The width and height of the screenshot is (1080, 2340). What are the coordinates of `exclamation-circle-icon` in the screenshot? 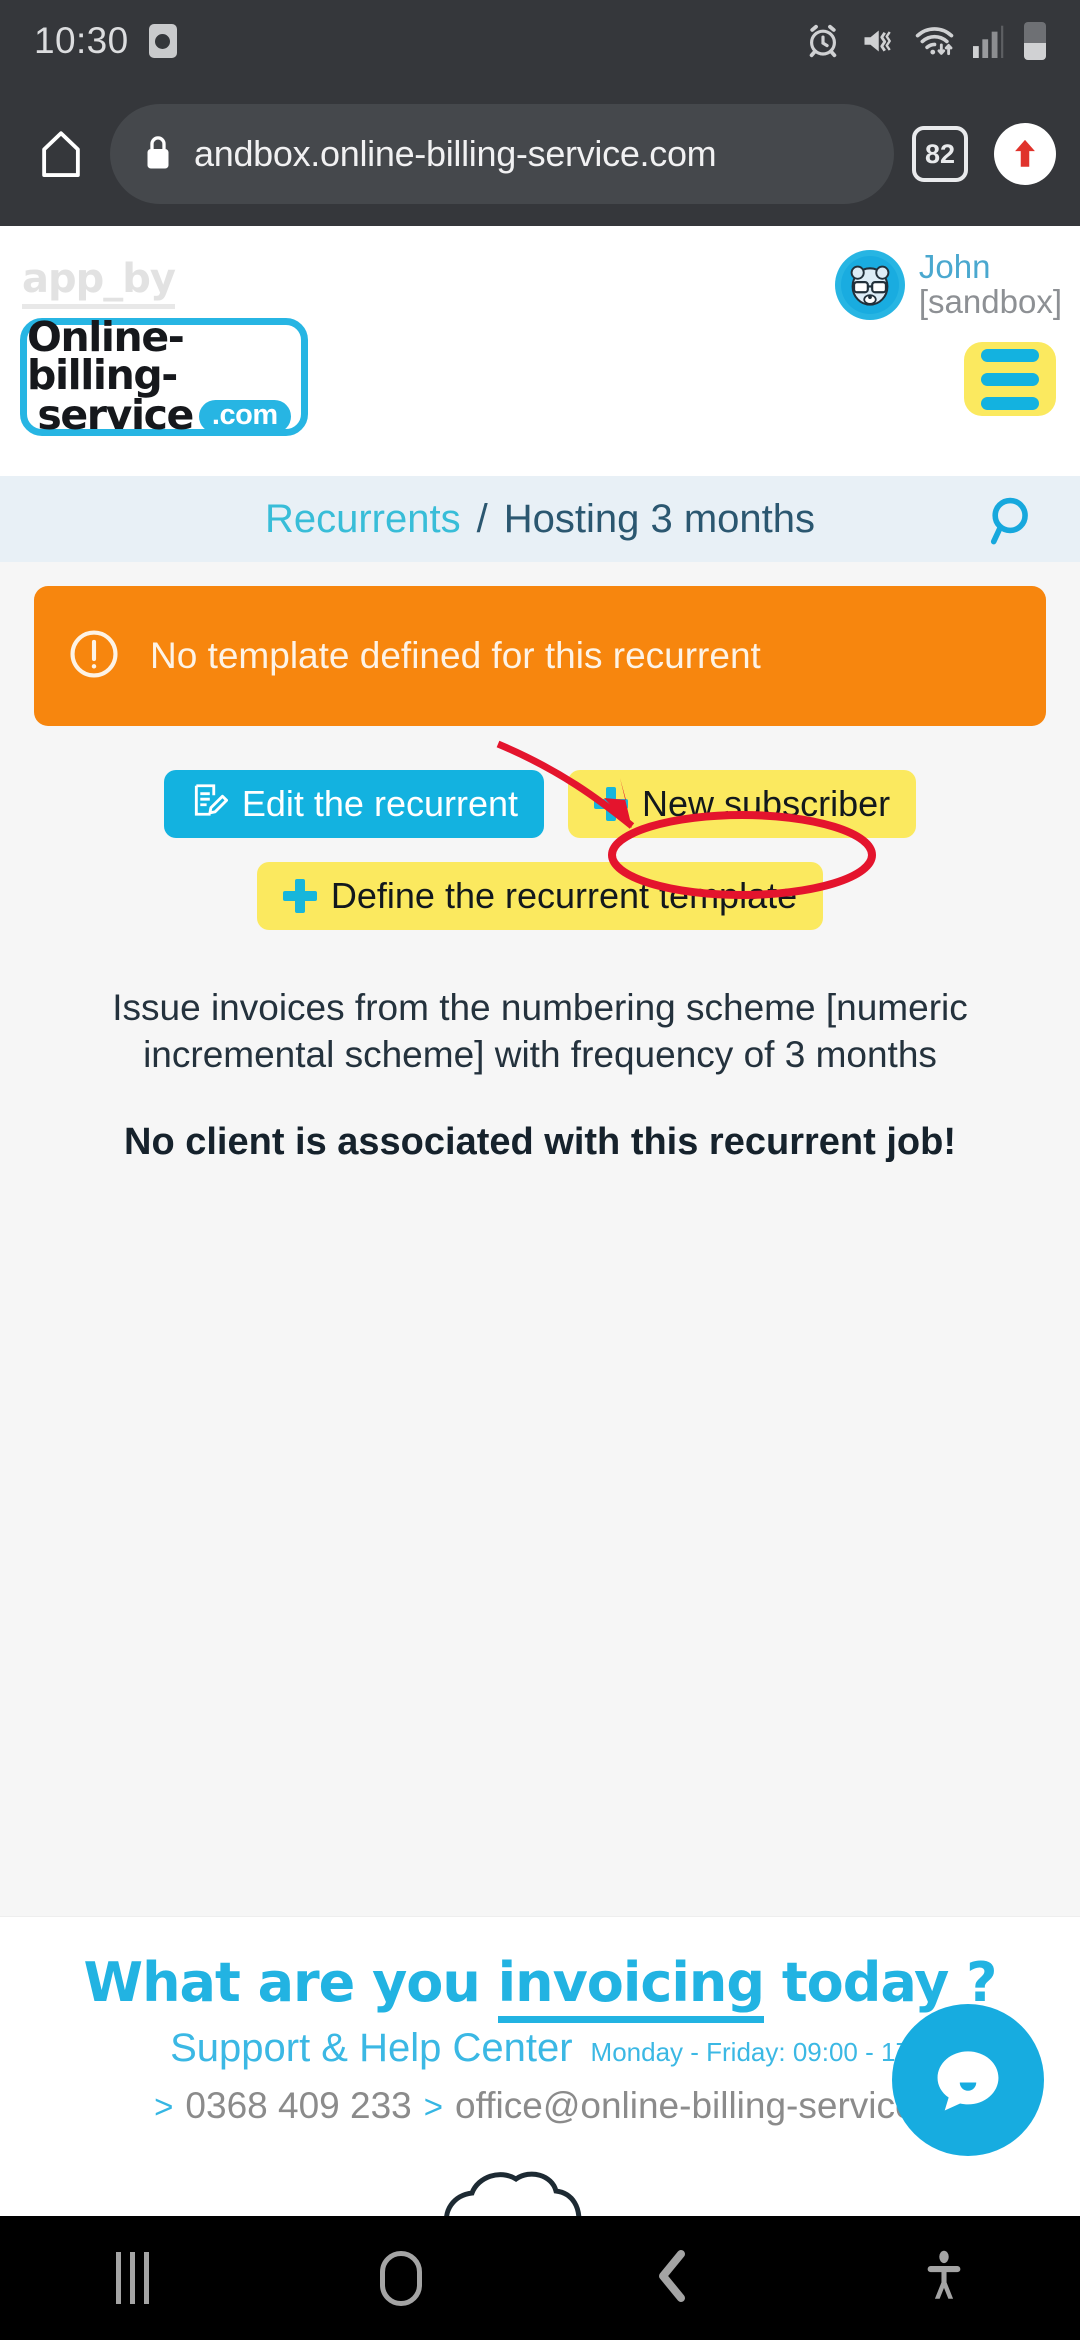 It's located at (94, 656).